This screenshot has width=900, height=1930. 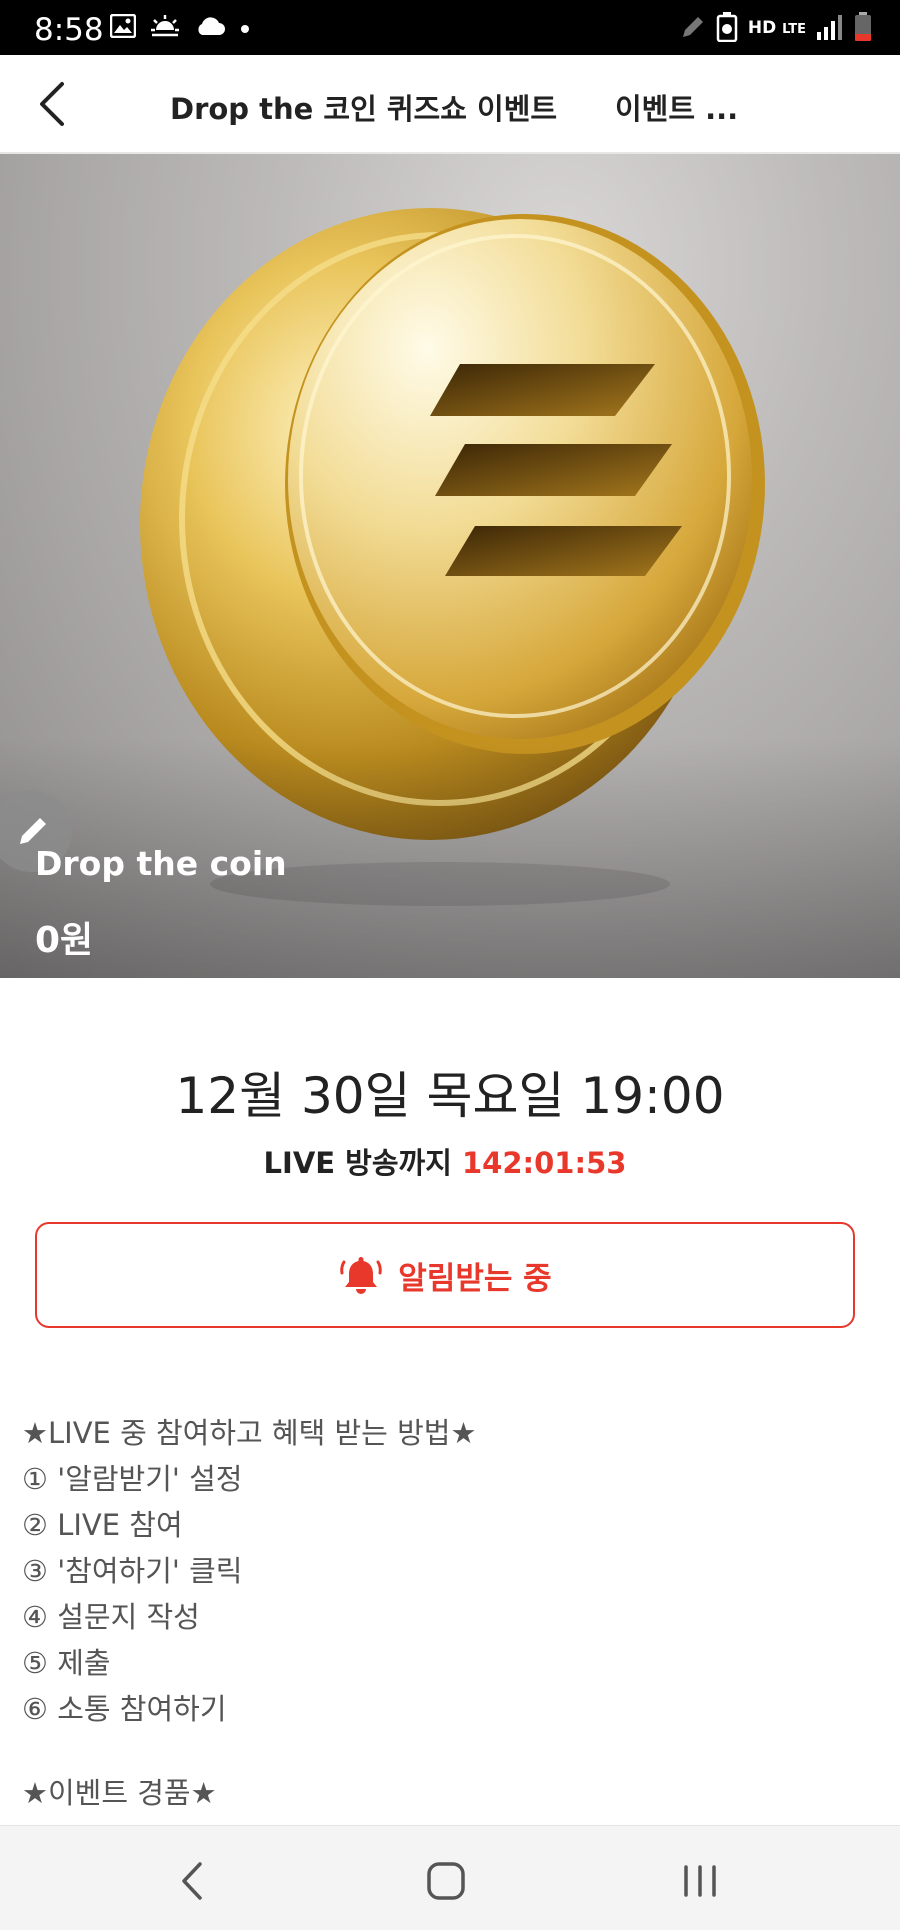 I want to click on chevron-left-icon, so click(x=52, y=104).